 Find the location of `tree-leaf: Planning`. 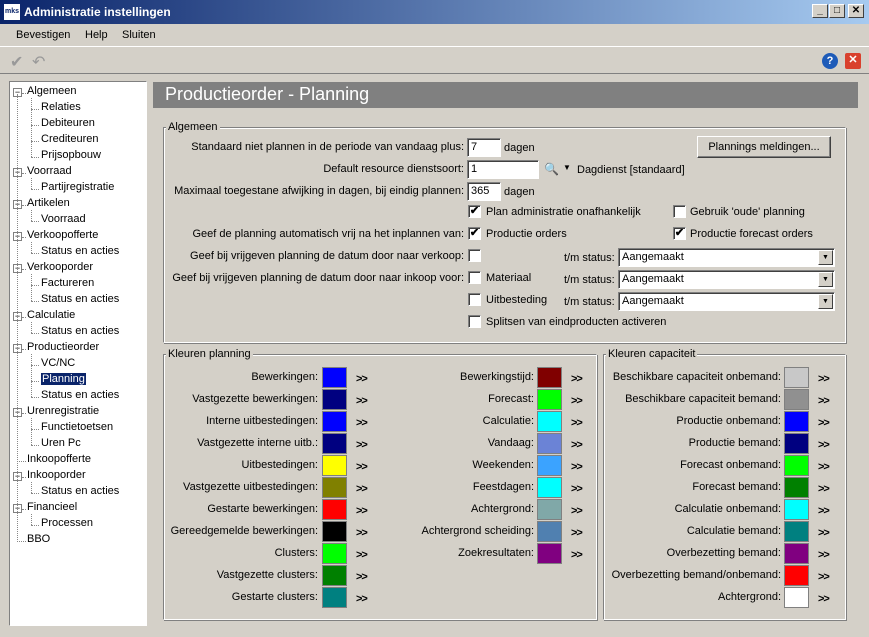

tree-leaf: Planning is located at coordinates (63, 379).